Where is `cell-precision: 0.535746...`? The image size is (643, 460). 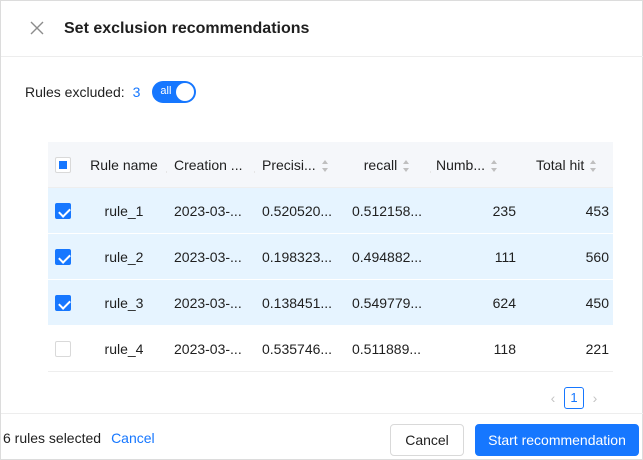
cell-precision: 0.535746... is located at coordinates (297, 348).